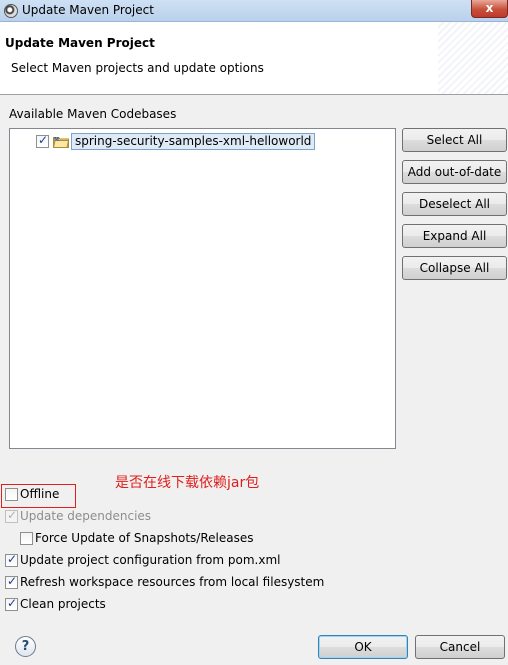 The height and width of the screenshot is (665, 508). Describe the element at coordinates (11, 559) in the screenshot. I see `update-config-checkbox` at that location.